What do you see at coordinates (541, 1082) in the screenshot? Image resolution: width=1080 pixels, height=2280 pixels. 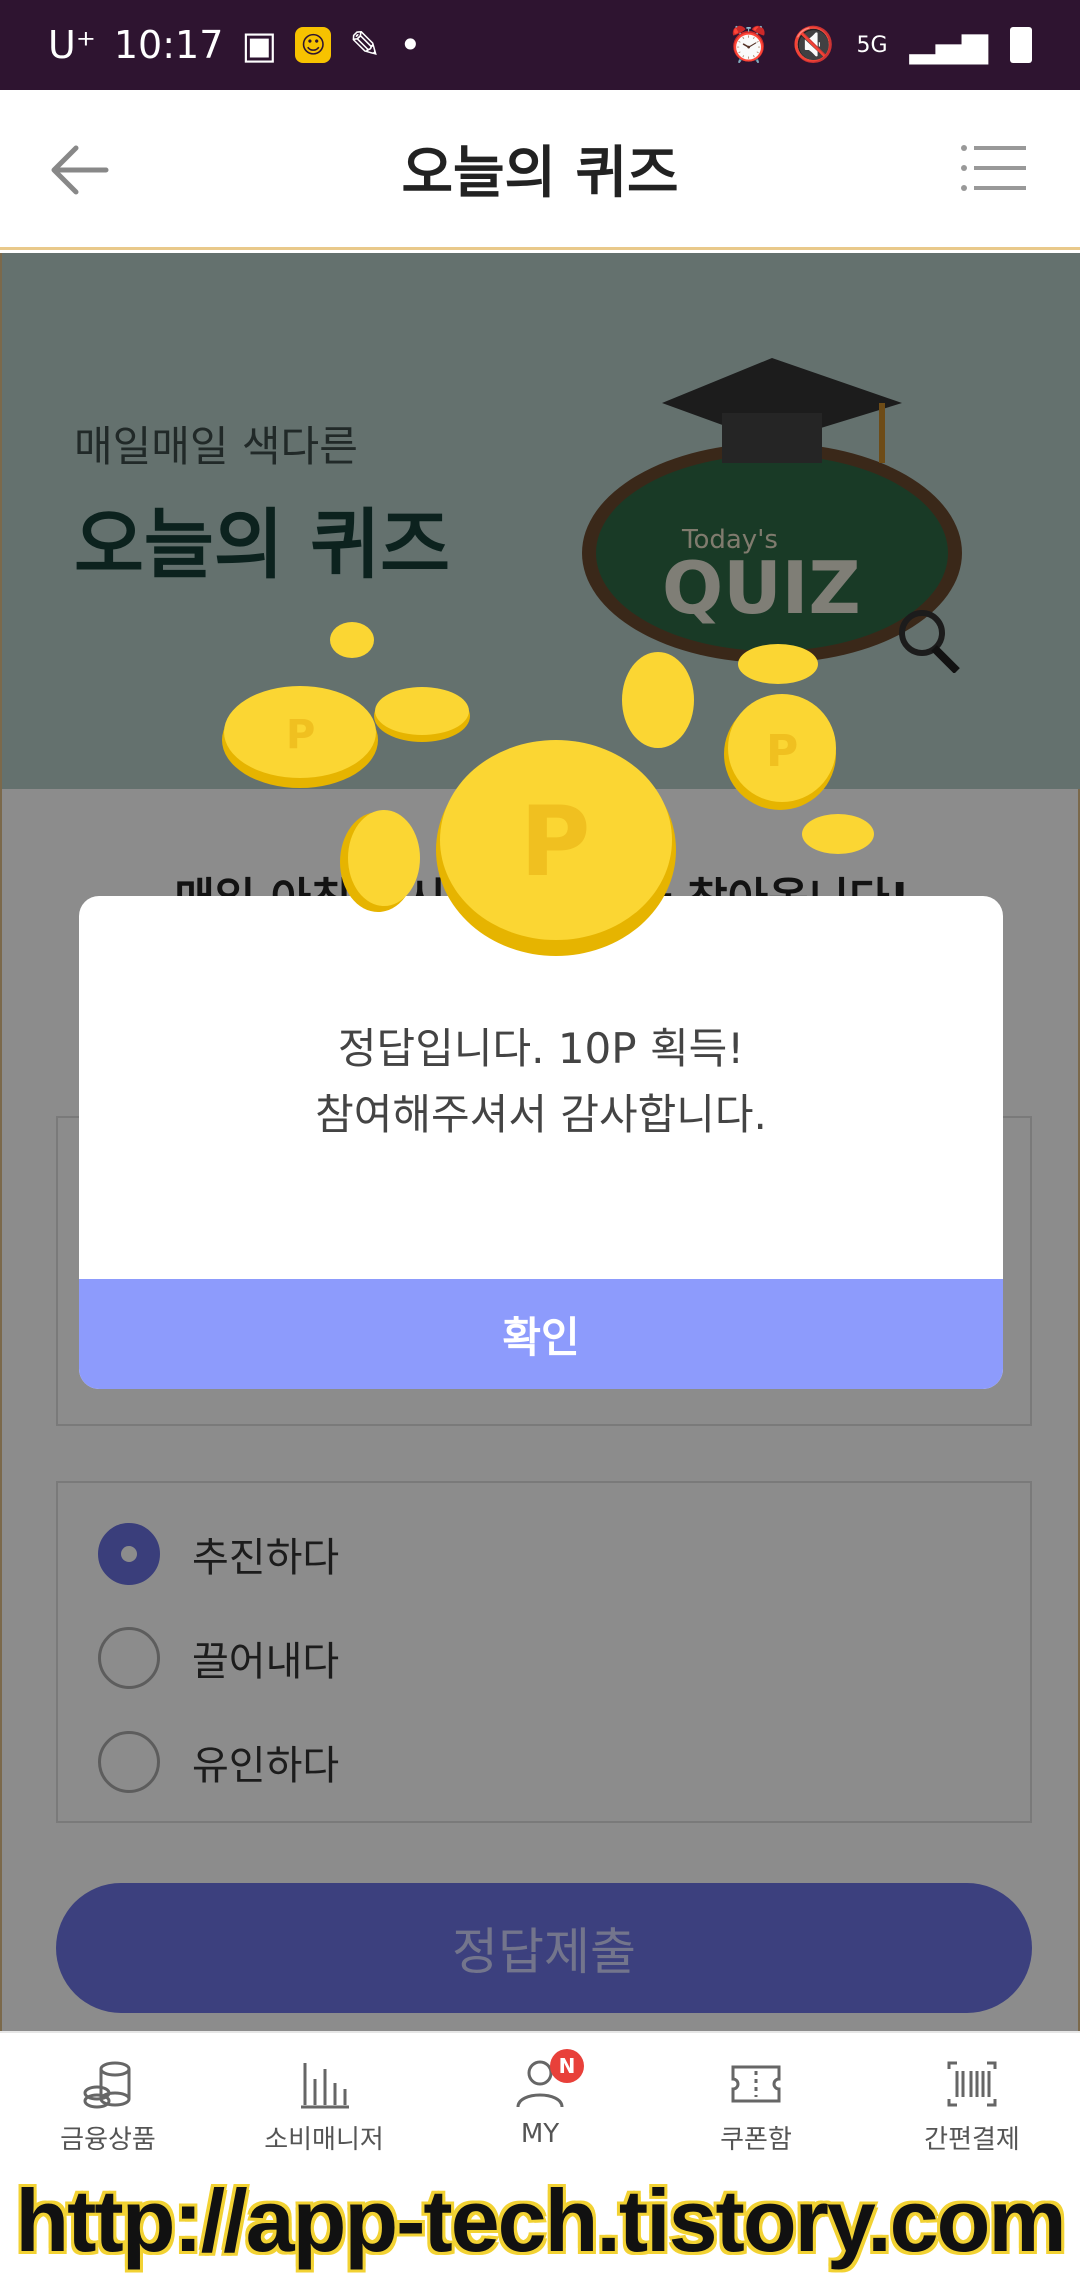 I see `dialog-message: 정답입니다. 10P 획득! 참여해주셔서 감사합니다.` at bounding box center [541, 1082].